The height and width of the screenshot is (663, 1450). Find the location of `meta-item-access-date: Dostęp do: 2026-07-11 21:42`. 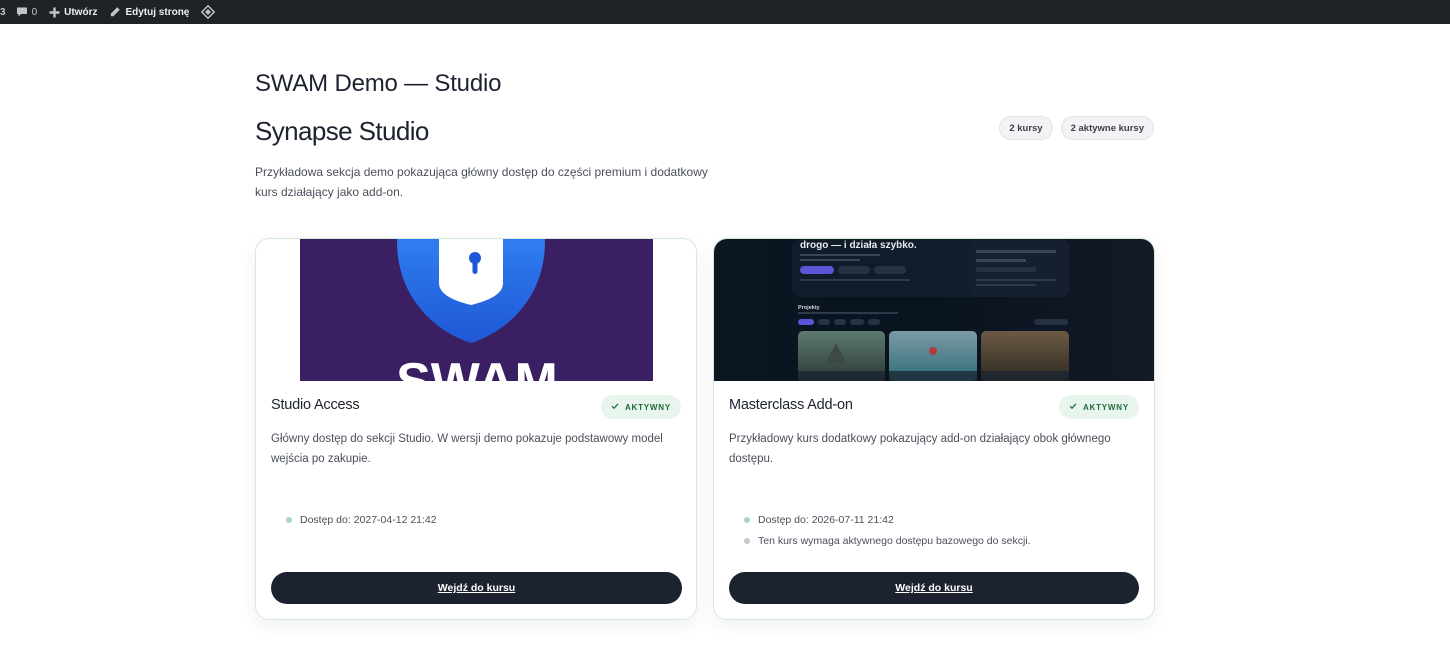

meta-item-access-date: Dostęp do: 2026-07-11 21:42 is located at coordinates (887, 519).